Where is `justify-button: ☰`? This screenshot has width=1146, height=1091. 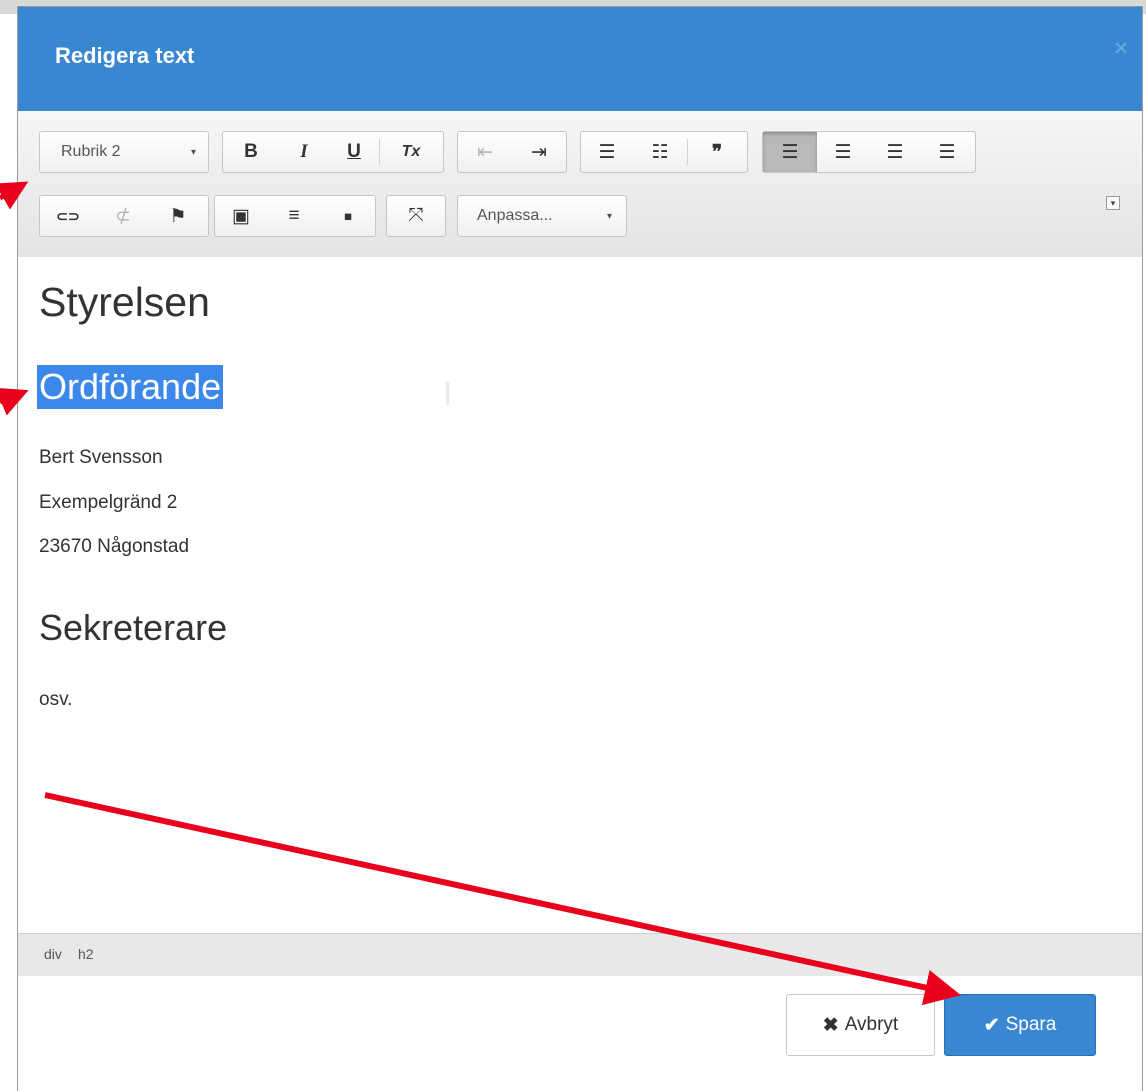
justify-button: ☰ is located at coordinates (947, 152).